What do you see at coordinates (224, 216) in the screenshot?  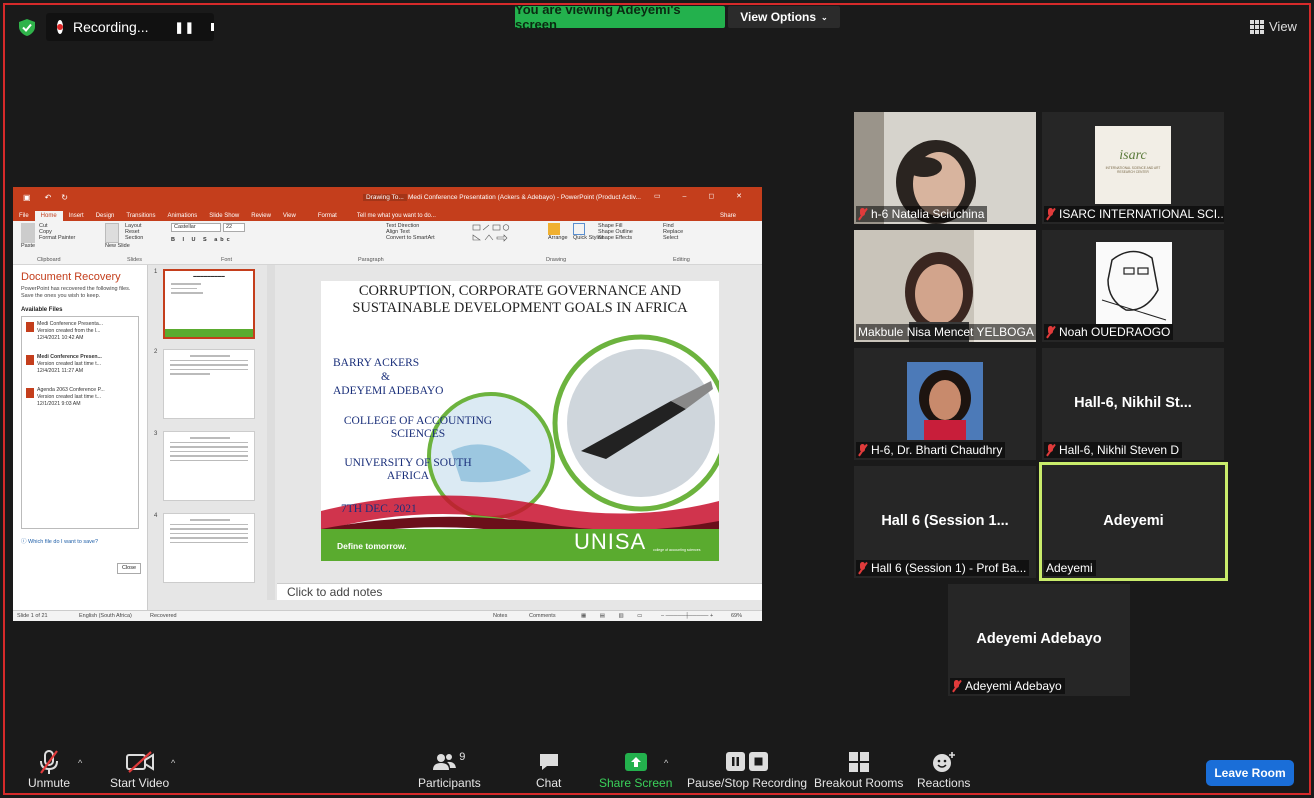 I see `tab-slide-show: Slide Show` at bounding box center [224, 216].